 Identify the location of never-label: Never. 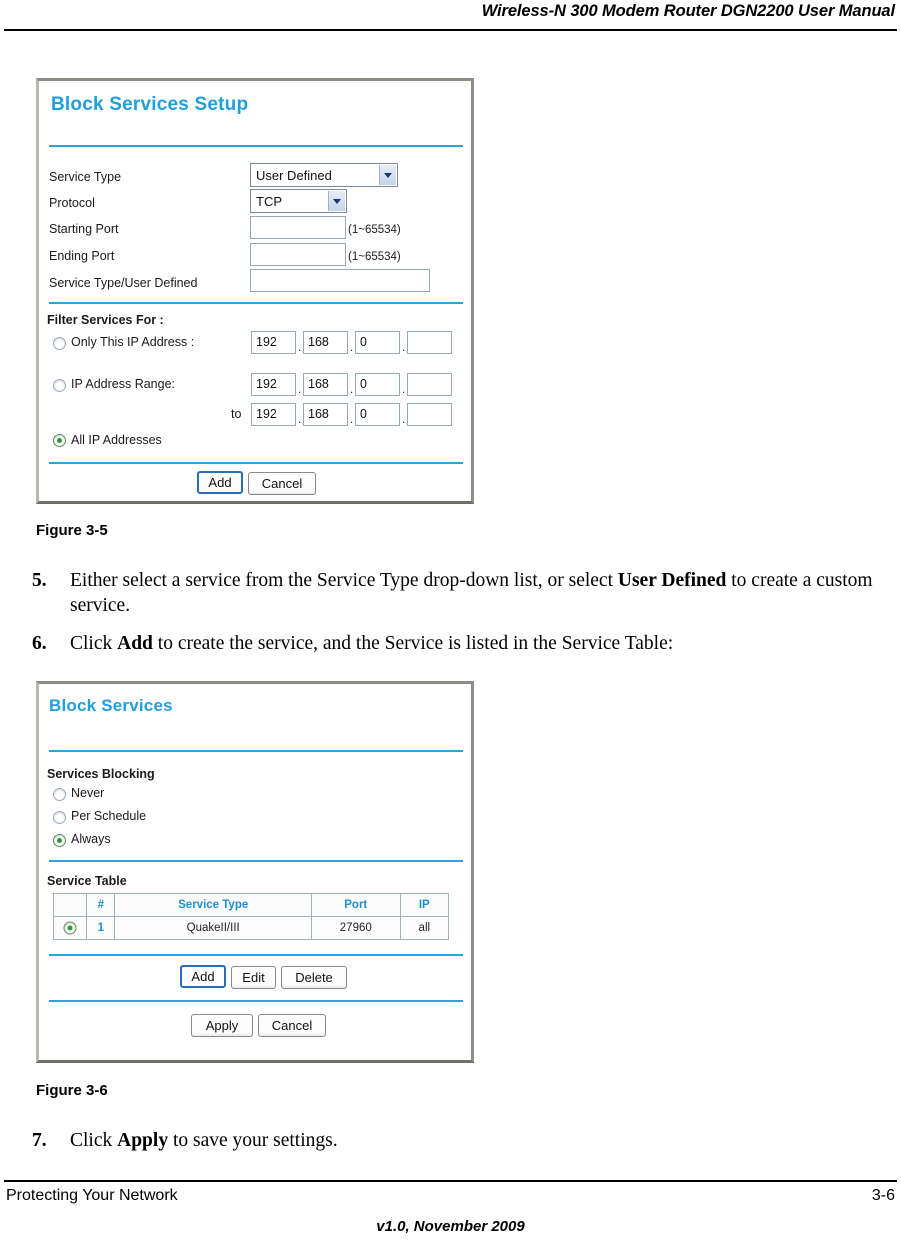
(88, 793).